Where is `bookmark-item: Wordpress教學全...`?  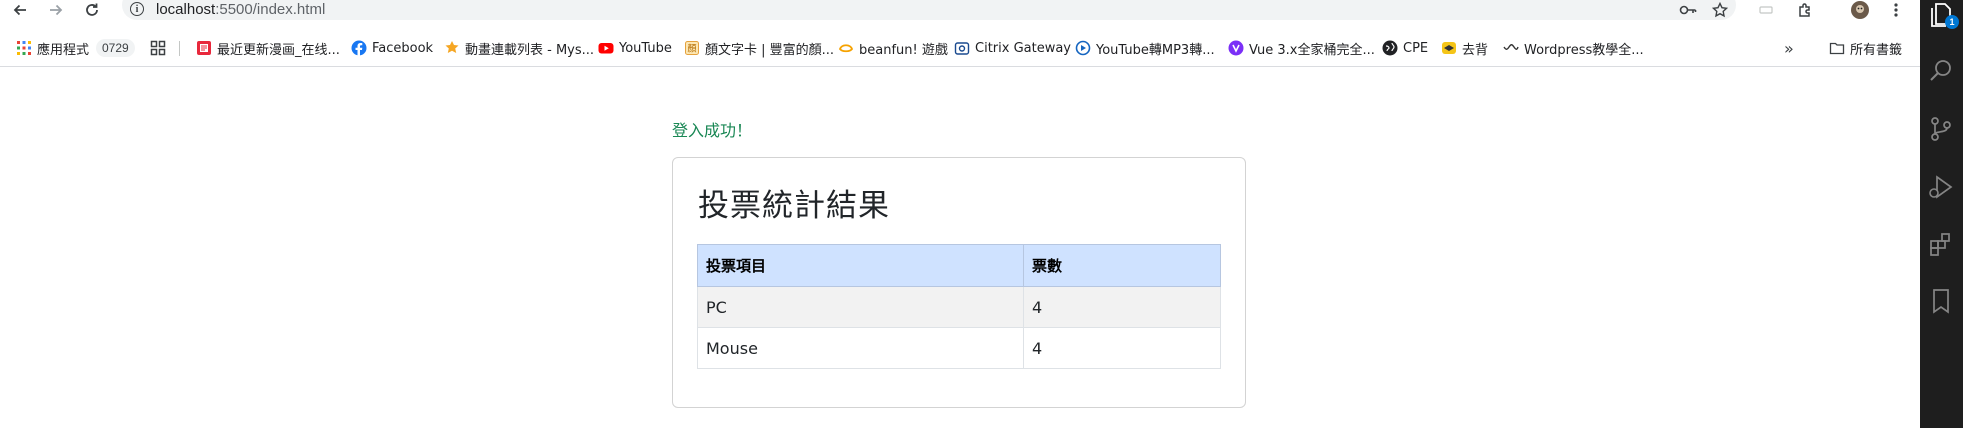
bookmark-item: Wordpress教學全... is located at coordinates (1573, 48).